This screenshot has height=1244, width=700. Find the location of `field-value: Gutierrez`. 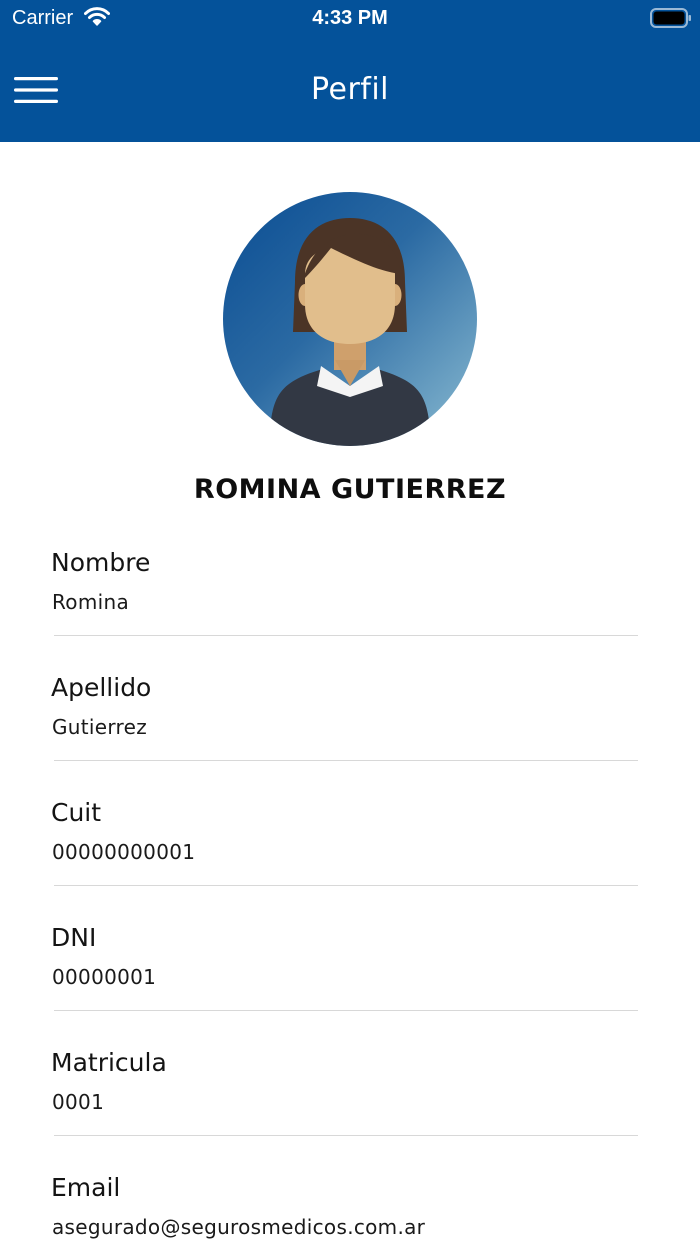

field-value: Gutierrez is located at coordinates (100, 727).